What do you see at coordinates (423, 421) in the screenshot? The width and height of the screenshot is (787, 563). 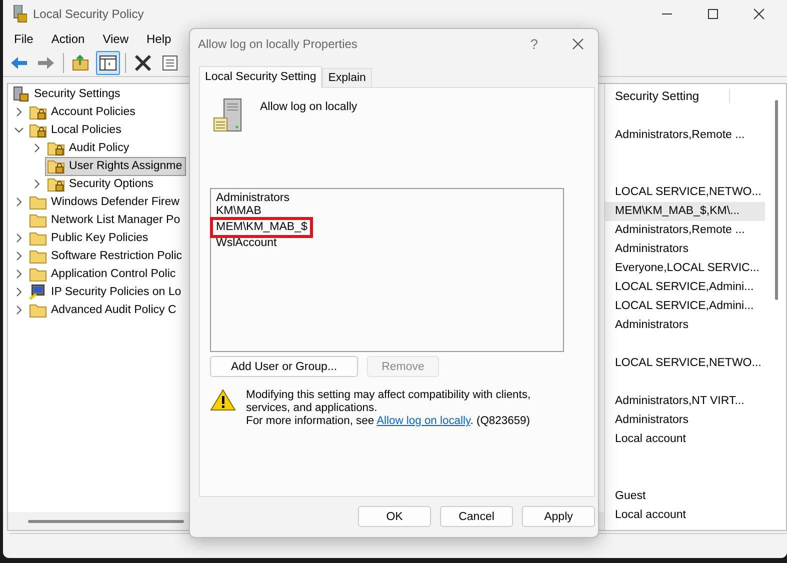 I see `help-link: Allow log on locally` at bounding box center [423, 421].